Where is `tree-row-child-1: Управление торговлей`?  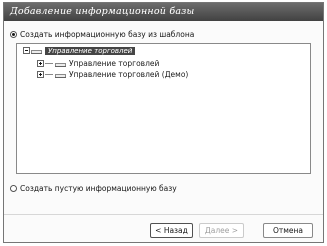 tree-row-child-1: Управление торговлей is located at coordinates (98, 63).